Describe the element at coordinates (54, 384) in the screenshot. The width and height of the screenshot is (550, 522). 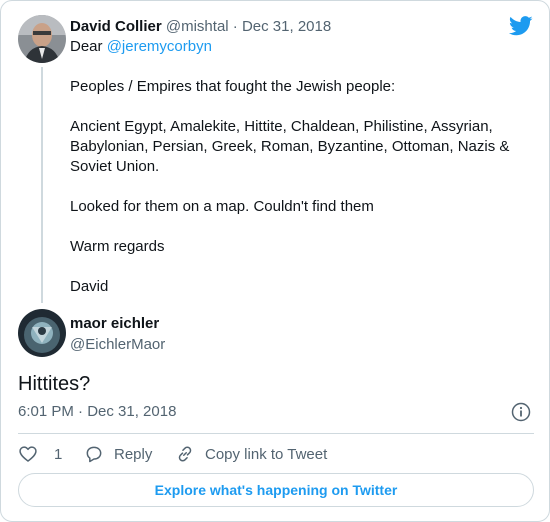
I see `tweet-text: Hittites?` at that location.